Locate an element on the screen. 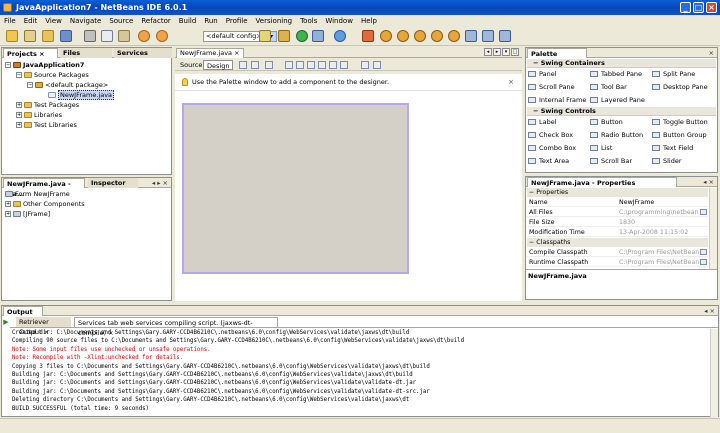 The width and height of the screenshot is (720, 433). preview-design-icon is located at coordinates (269, 65).